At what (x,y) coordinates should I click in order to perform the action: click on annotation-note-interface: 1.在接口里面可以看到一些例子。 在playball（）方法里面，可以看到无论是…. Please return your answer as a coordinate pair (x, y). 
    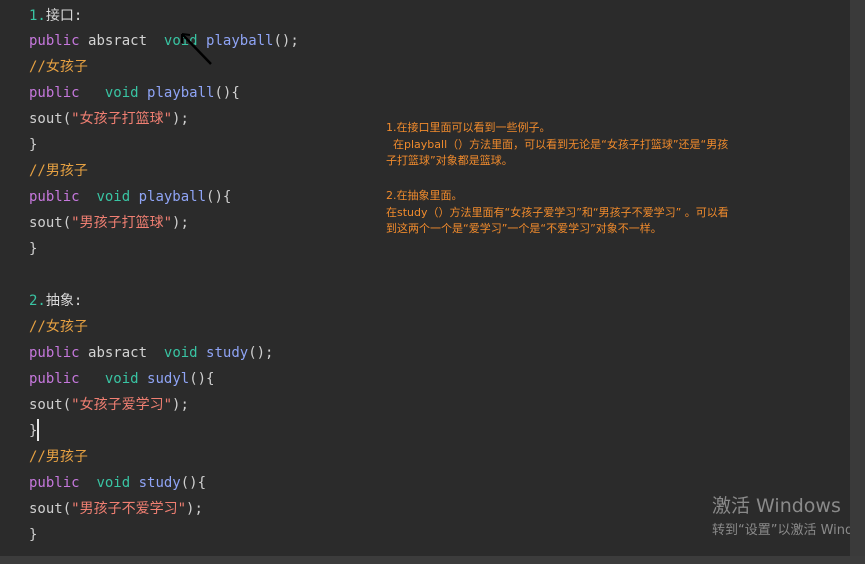
    Looking at the image, I should click on (557, 144).